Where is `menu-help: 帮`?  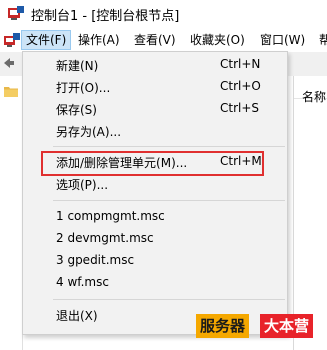
menu-help: 帮 is located at coordinates (321, 40).